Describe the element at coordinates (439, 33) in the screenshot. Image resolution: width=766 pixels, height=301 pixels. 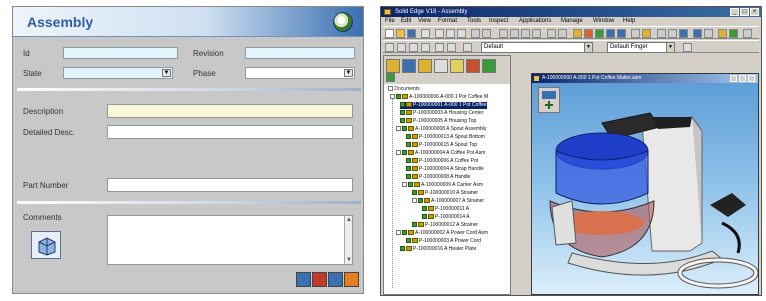
I see `cut-icon` at that location.